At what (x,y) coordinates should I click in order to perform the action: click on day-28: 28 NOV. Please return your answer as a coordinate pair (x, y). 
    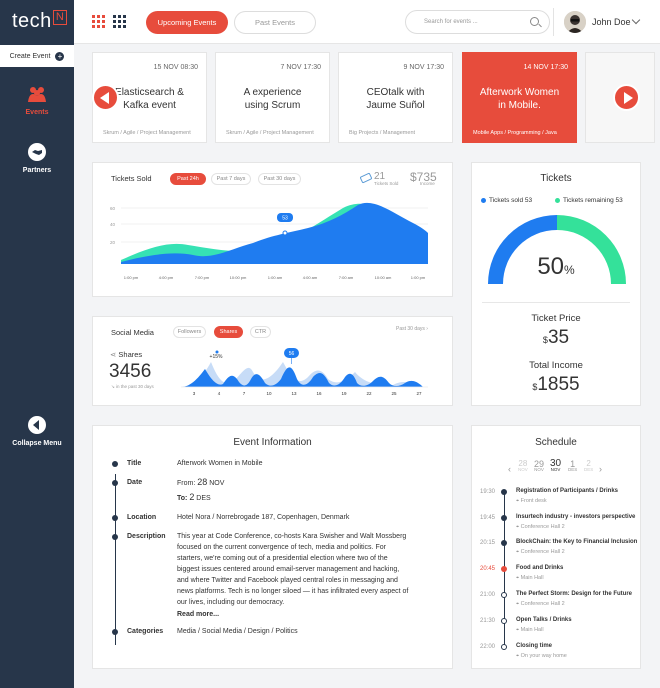
    Looking at the image, I should click on (523, 466).